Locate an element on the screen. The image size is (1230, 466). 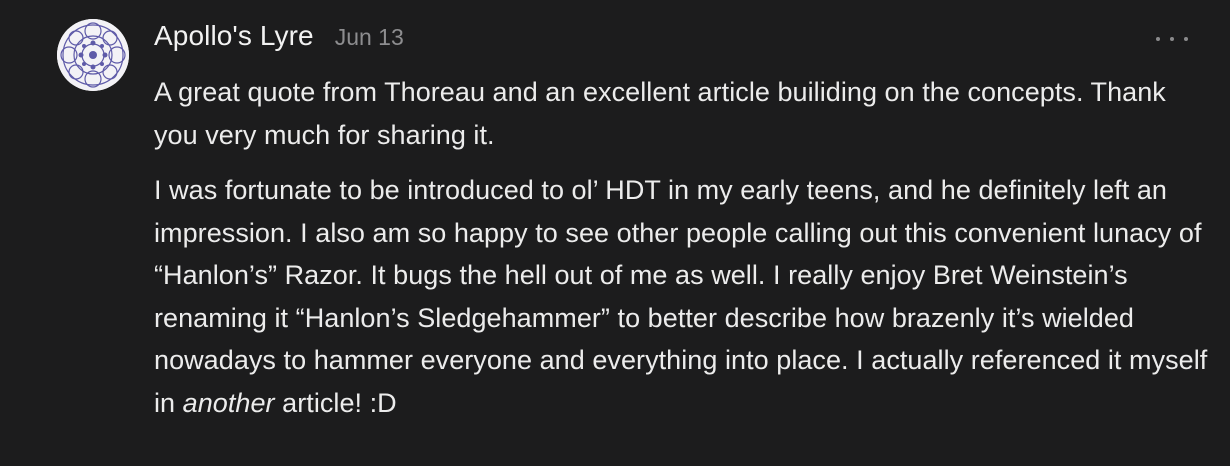
avatar-pattern-icon is located at coordinates (93, 55).